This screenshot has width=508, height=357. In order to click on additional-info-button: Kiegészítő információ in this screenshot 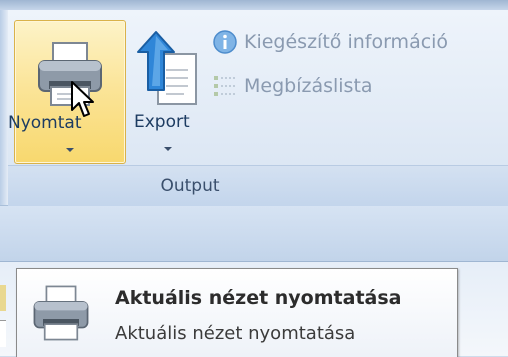, I will do `click(330, 42)`.